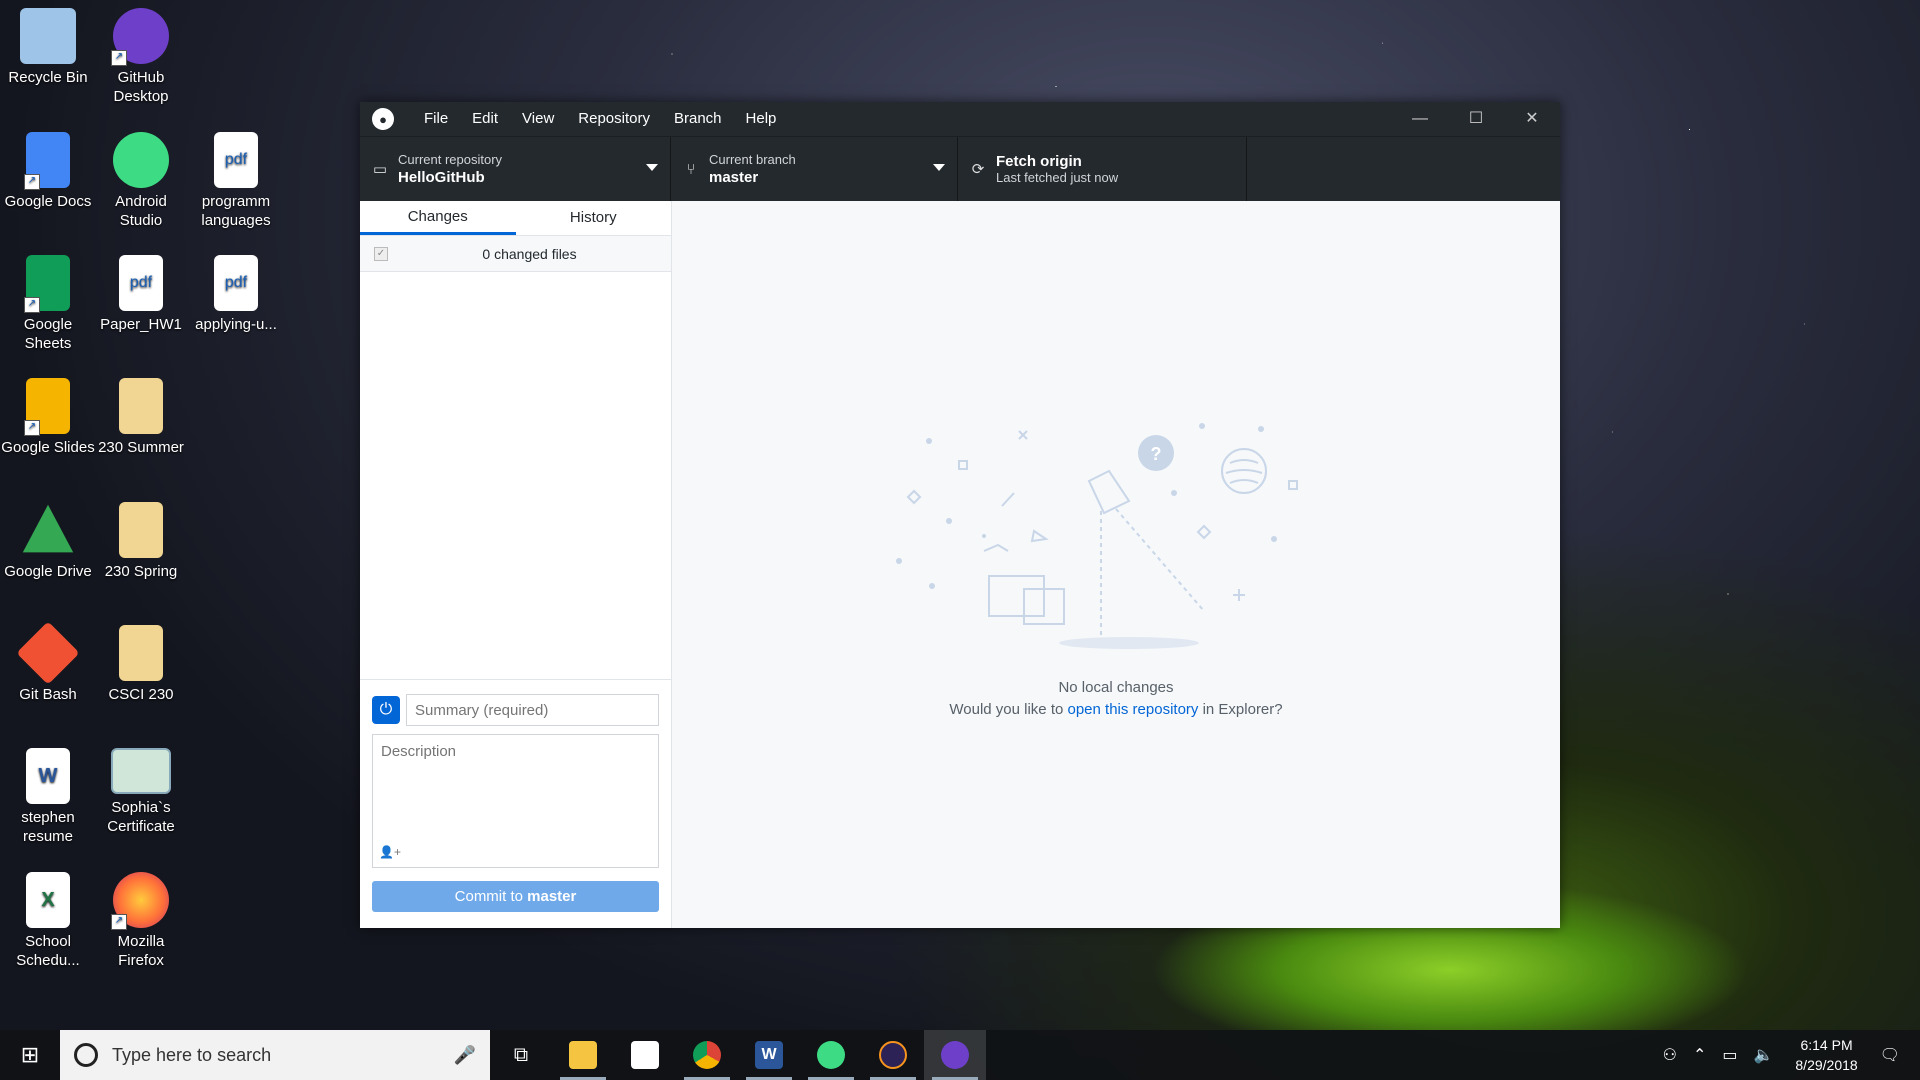 The image size is (1920, 1080). I want to click on sidebar-tabs: Changes History, so click(515, 218).